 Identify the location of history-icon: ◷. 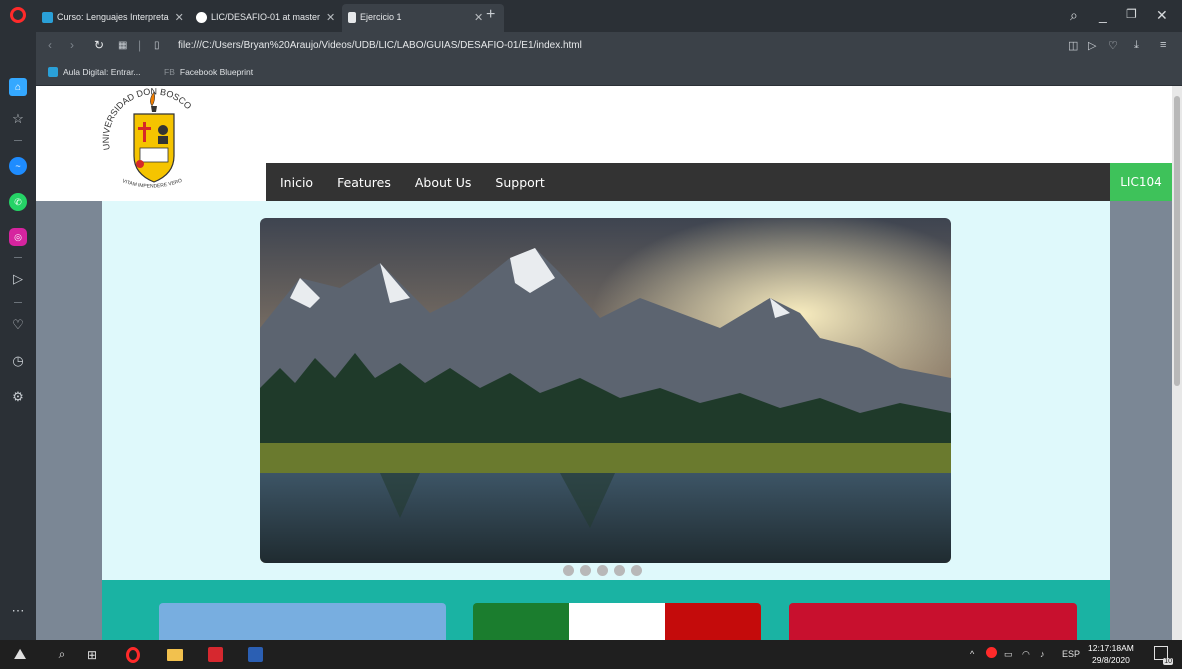
(18, 361).